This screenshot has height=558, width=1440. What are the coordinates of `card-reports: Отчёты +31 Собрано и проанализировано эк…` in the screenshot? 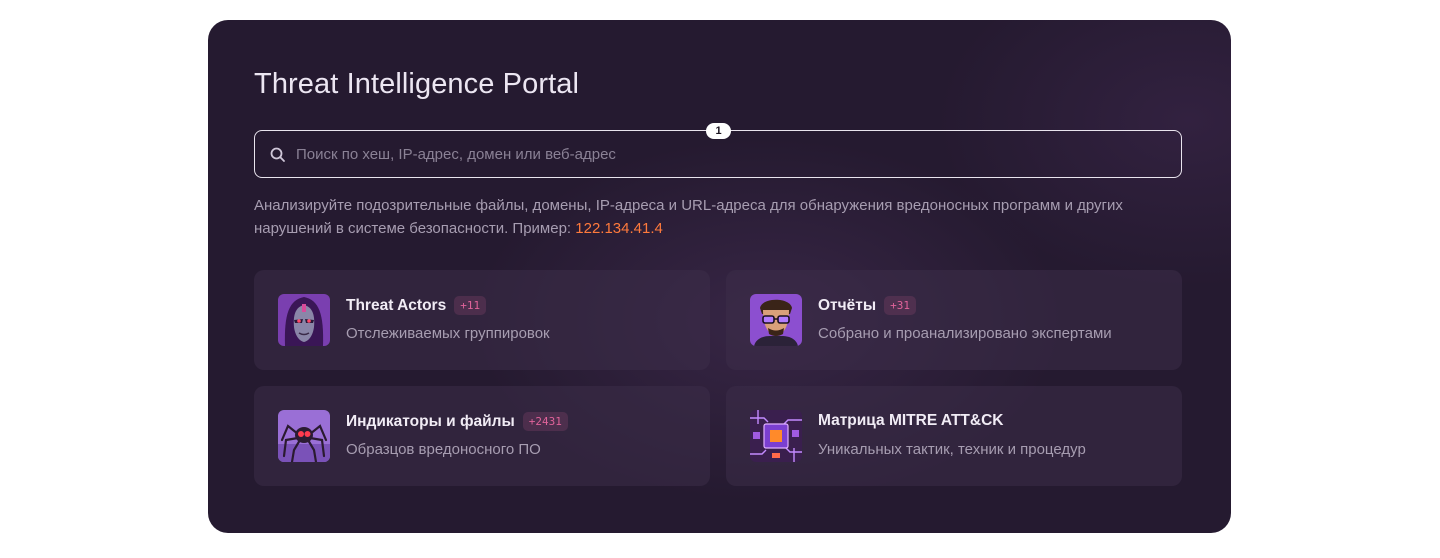 It's located at (954, 320).